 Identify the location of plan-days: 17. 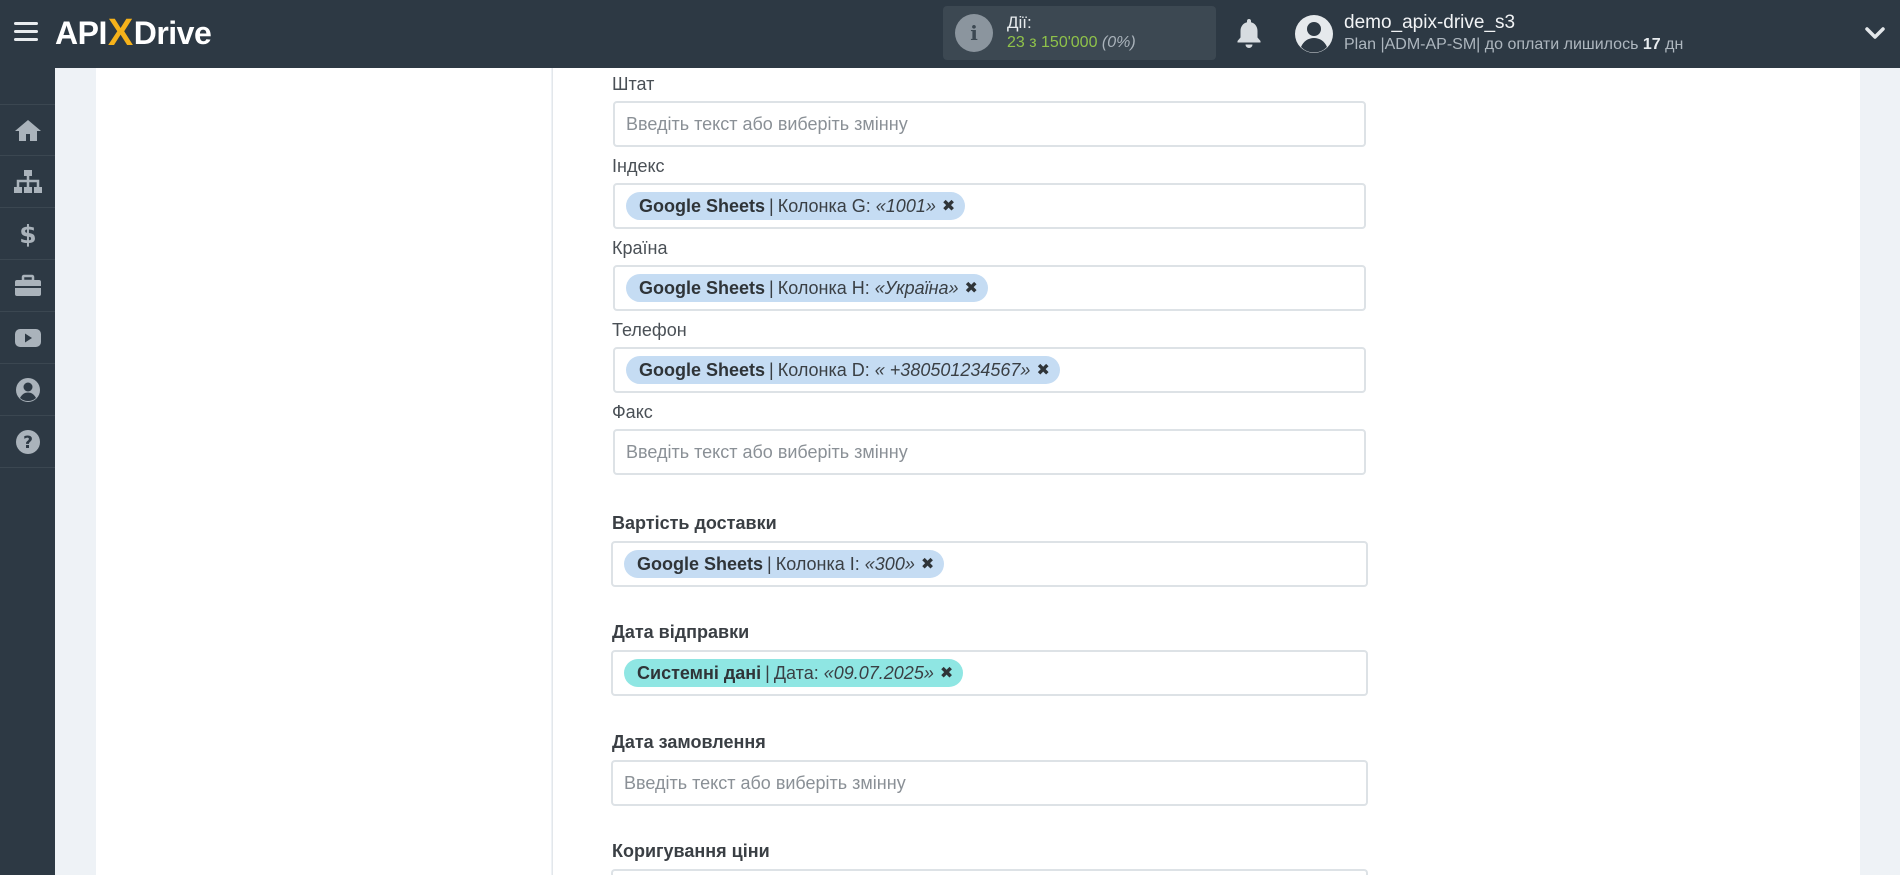
(1651, 44).